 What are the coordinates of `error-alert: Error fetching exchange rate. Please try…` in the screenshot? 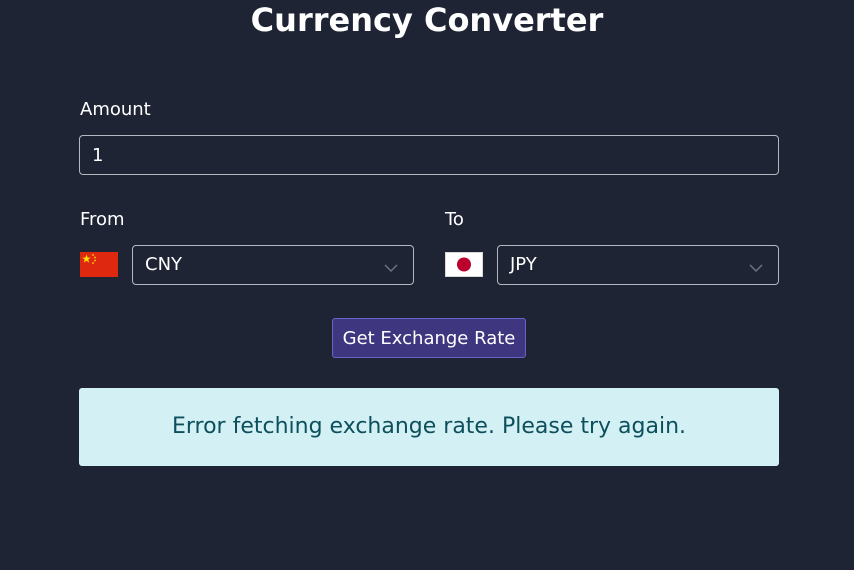 It's located at (429, 427).